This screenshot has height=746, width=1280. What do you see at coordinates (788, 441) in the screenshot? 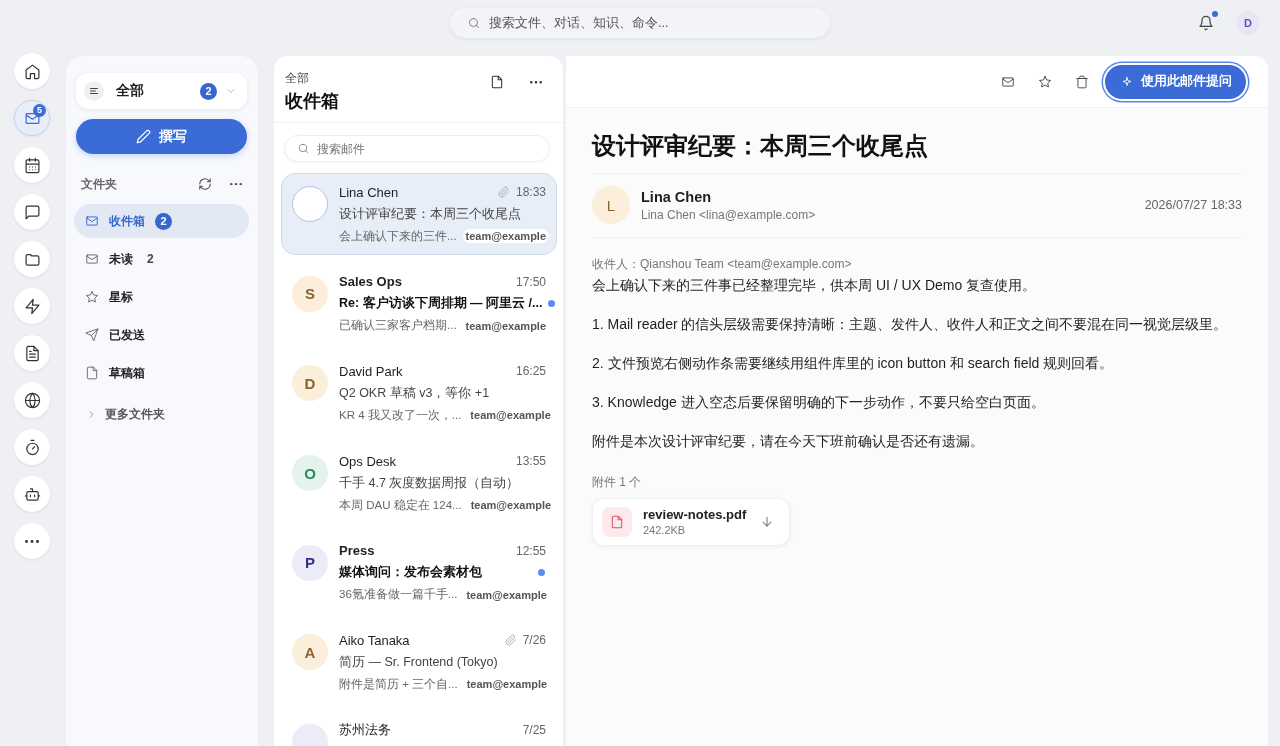
I see `body-paragraph: 附件是本次设计评审纪要，请在今天下班前确认是否还有遗漏。` at bounding box center [788, 441].